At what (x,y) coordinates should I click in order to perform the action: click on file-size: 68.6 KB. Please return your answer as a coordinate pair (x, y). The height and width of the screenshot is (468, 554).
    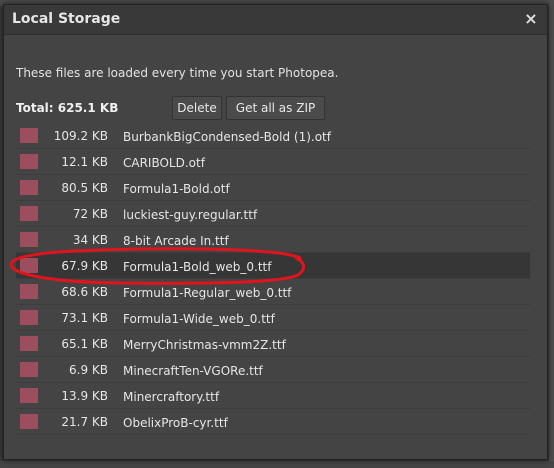
    Looking at the image, I should click on (84, 292).